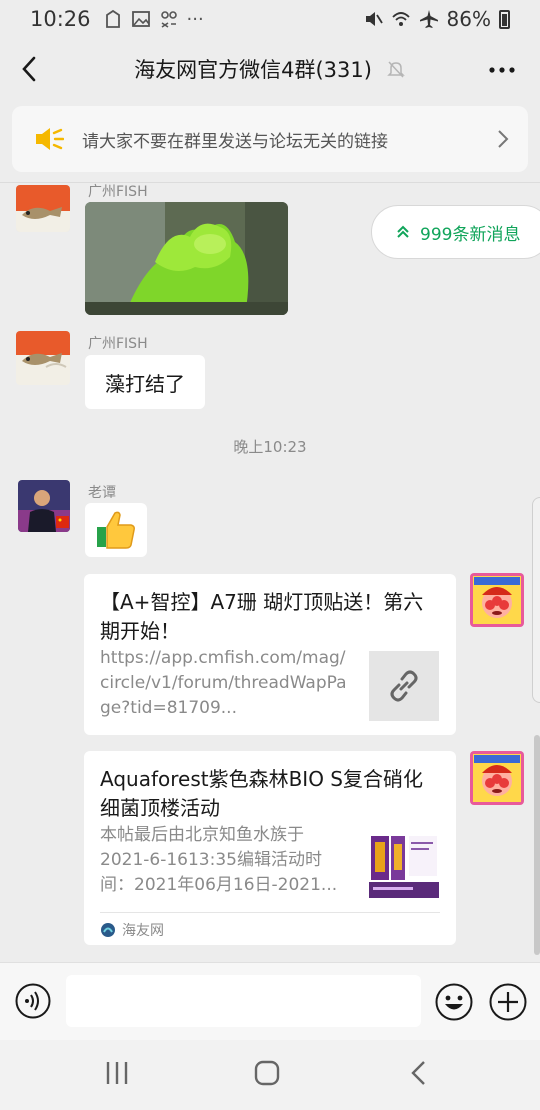 The width and height of the screenshot is (540, 1110). I want to click on emoji-icon, so click(454, 1002).